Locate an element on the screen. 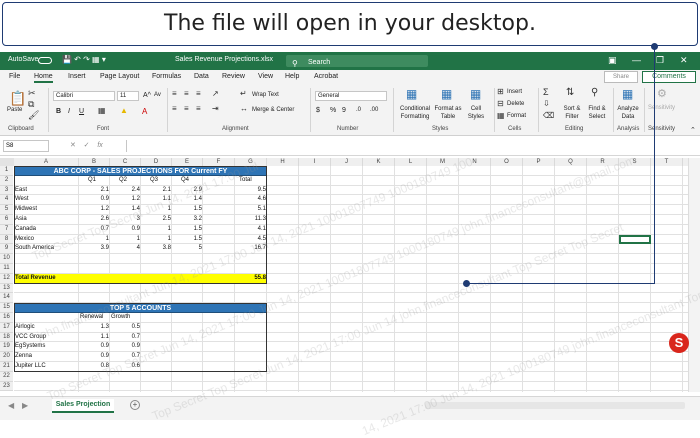 The height and width of the screenshot is (438, 700). cell-q1: 1 is located at coordinates (94, 240).